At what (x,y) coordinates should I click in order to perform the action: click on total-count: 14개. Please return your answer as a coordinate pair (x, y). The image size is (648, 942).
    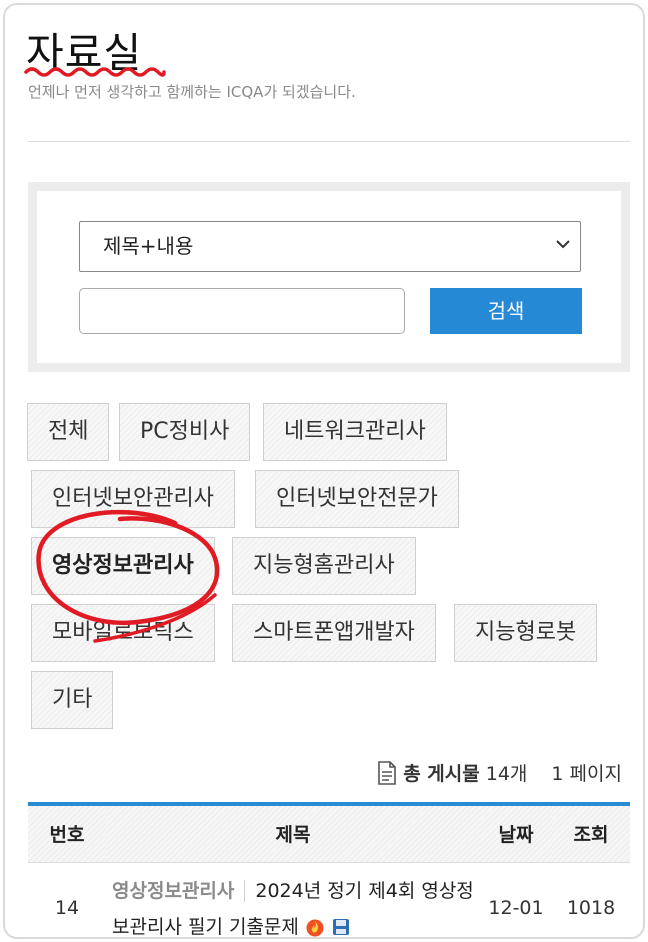
    Looking at the image, I should click on (506, 774).